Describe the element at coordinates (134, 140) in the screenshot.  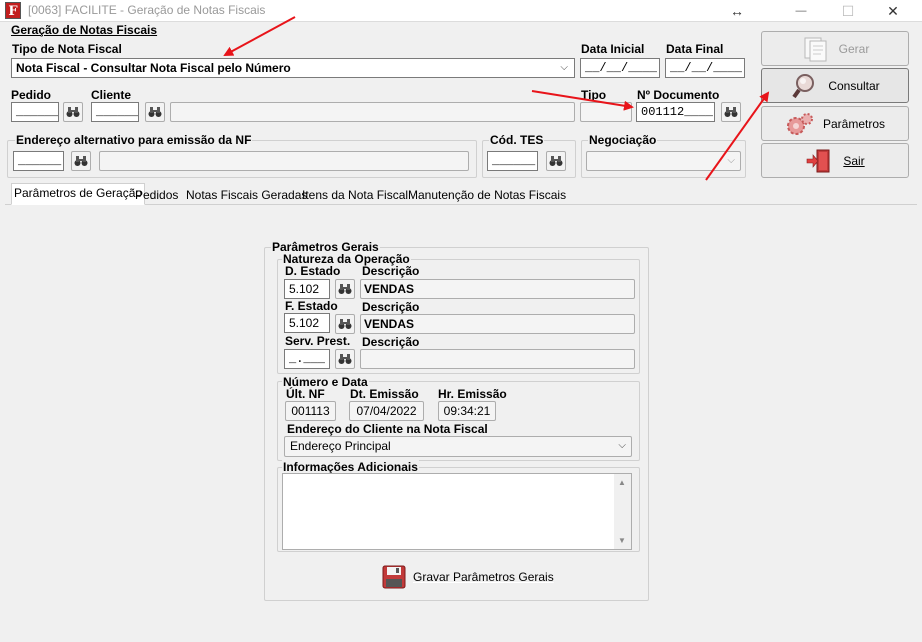
I see `endereco-label: Endereço alternativo para emissão da NF` at that location.